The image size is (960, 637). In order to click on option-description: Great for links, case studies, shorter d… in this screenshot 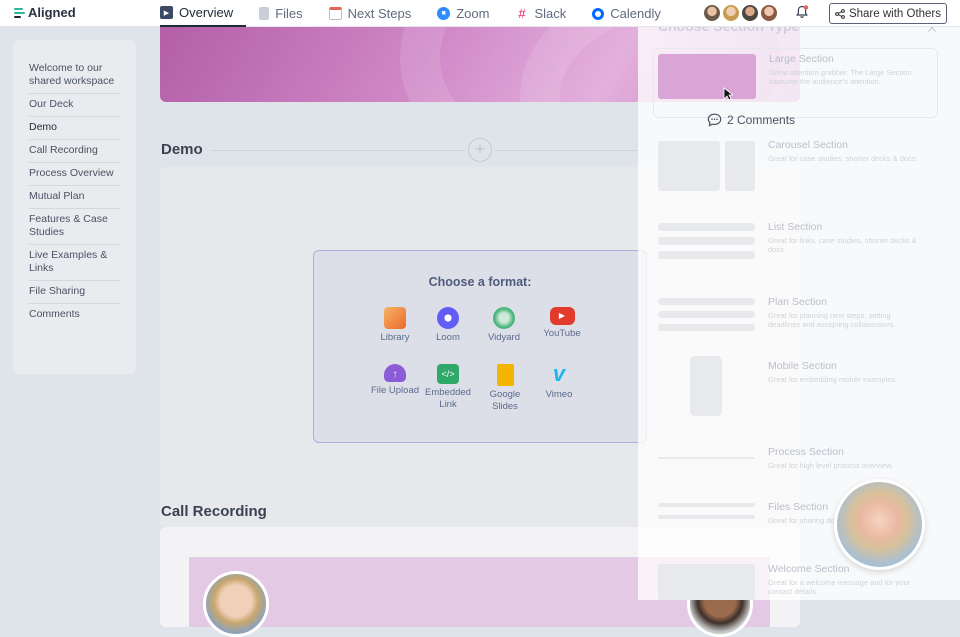, I will do `click(842, 245)`.